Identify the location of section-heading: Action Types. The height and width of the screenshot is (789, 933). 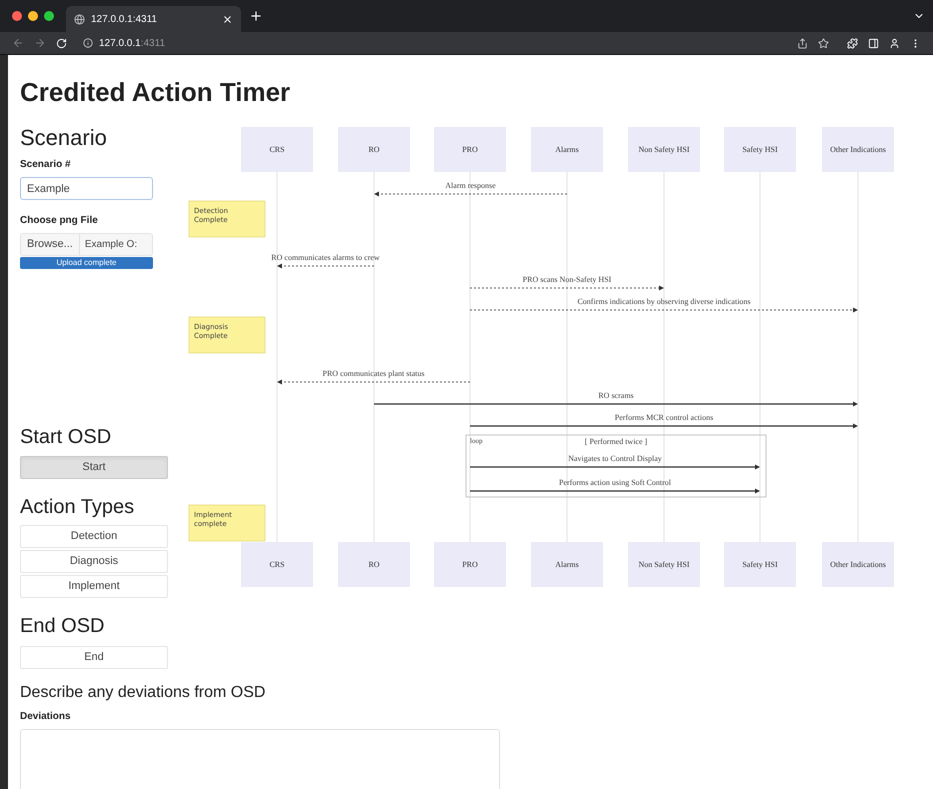
(78, 506).